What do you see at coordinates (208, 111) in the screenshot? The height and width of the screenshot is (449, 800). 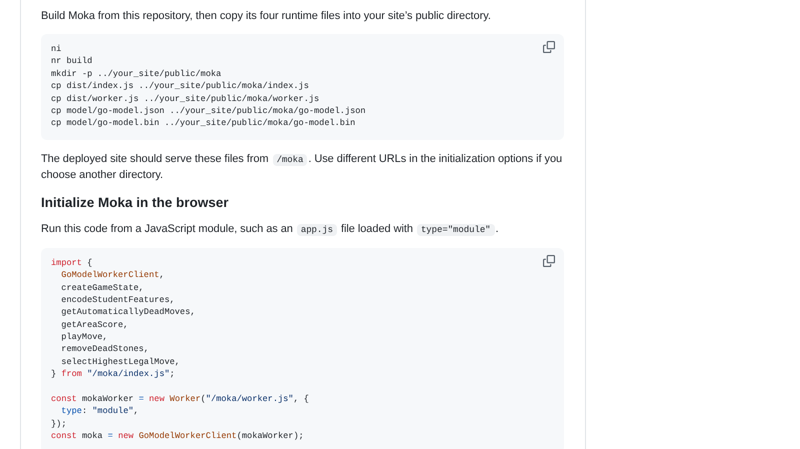 I see `code-line: cp model/go-model.json ../your_site/public/moka/go-model.json` at bounding box center [208, 111].